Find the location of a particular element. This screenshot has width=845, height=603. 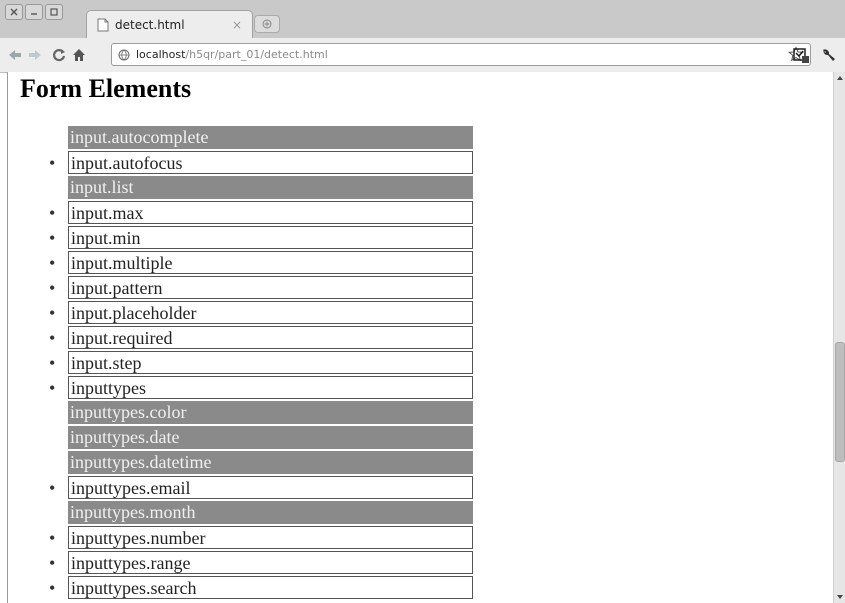

feature-item: input.autofocus is located at coordinates (261, 162).